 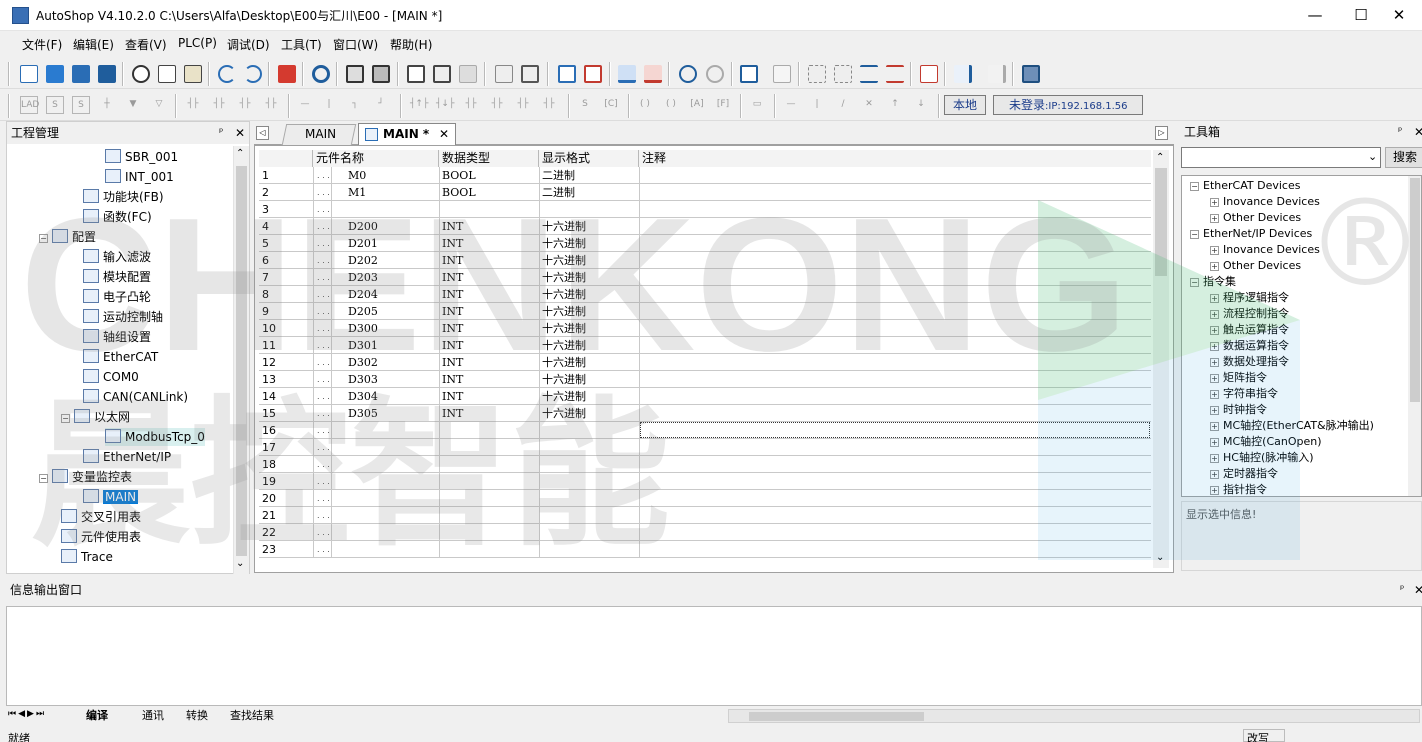 What do you see at coordinates (705, 498) in the screenshot?
I see `table-row: 20 . . .` at bounding box center [705, 498].